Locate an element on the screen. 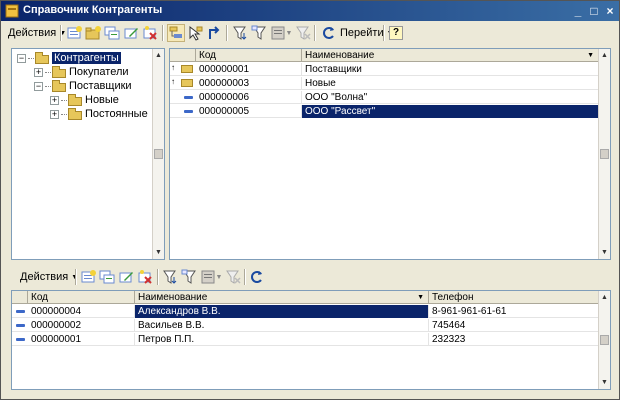 The height and width of the screenshot is (400, 620). tree-item-novye: + Новые is located at coordinates (84, 100).